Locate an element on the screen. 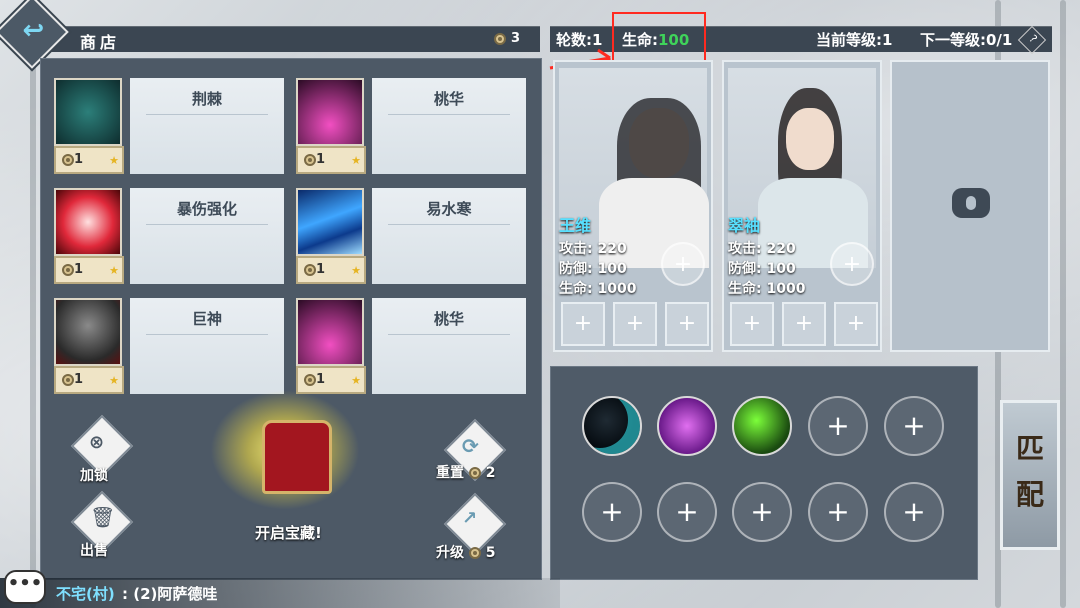  current-level-label: 当前等级:1 is located at coordinates (854, 40).